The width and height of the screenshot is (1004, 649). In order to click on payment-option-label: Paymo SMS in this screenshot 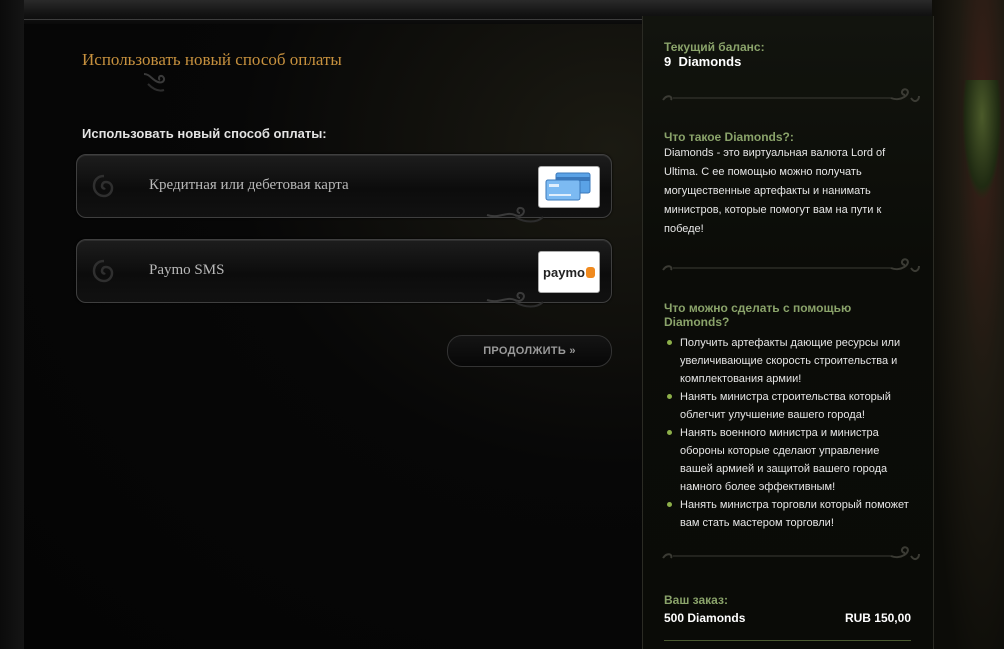, I will do `click(187, 270)`.